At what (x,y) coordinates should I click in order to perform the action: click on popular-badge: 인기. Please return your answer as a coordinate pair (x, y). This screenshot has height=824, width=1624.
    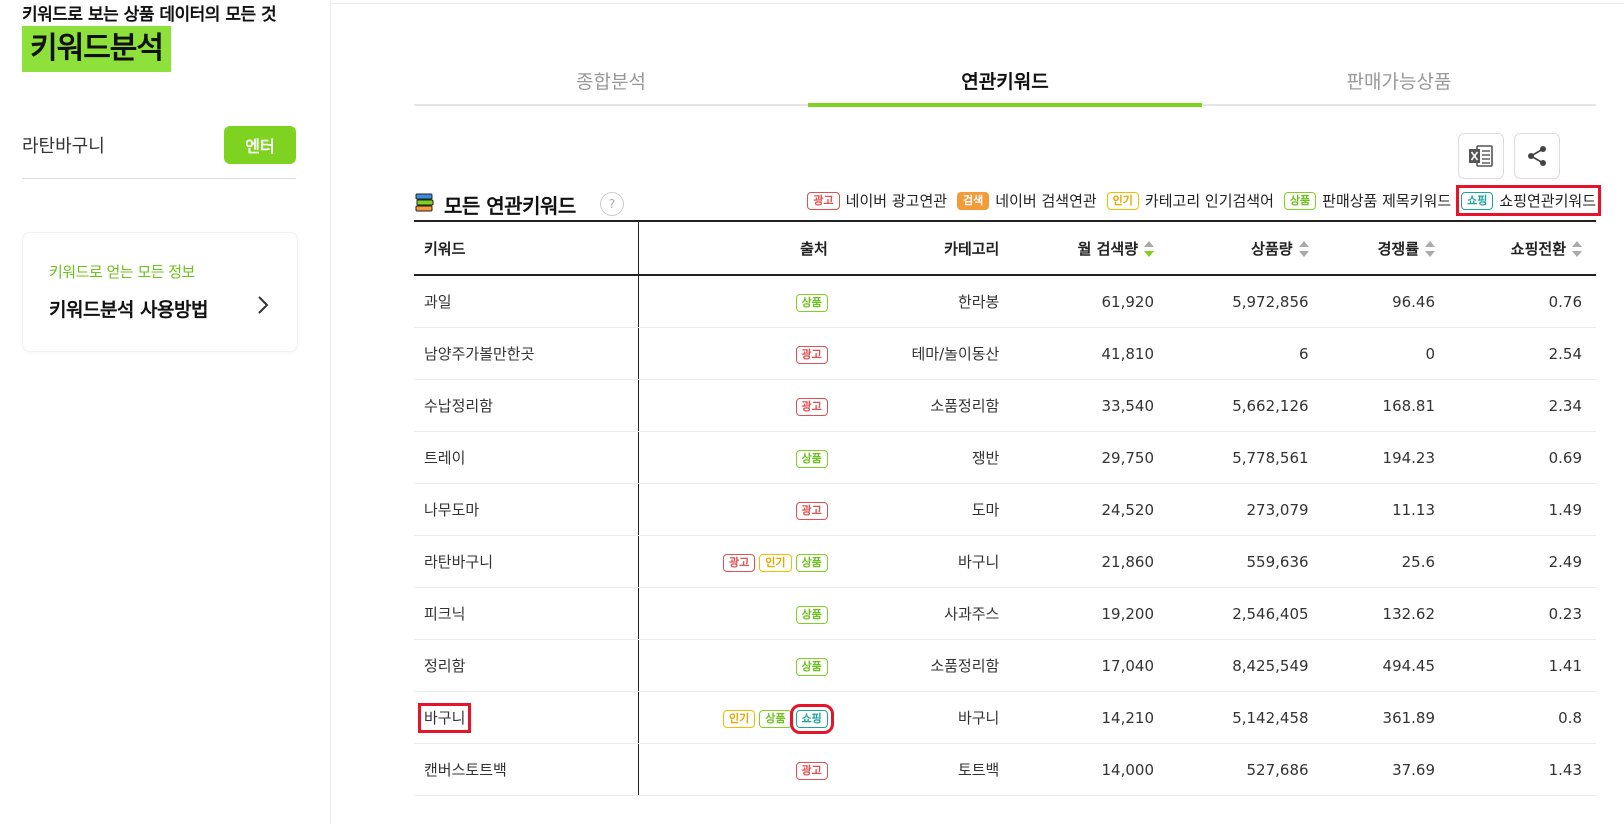
    Looking at the image, I should click on (1122, 200).